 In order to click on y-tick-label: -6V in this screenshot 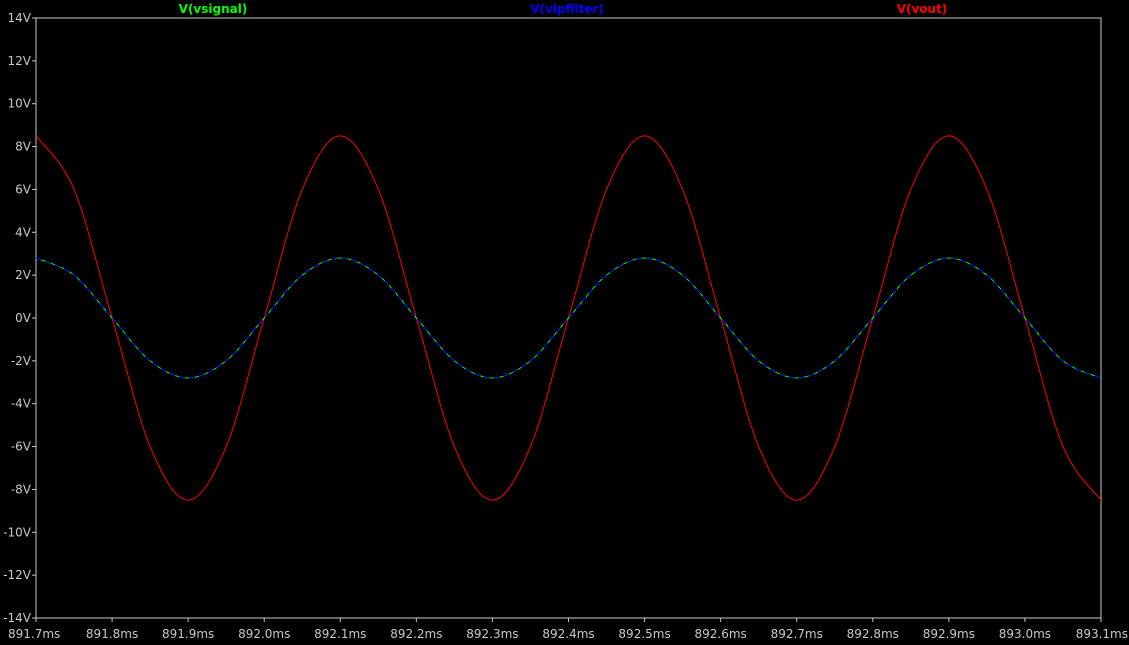, I will do `click(21, 447)`.